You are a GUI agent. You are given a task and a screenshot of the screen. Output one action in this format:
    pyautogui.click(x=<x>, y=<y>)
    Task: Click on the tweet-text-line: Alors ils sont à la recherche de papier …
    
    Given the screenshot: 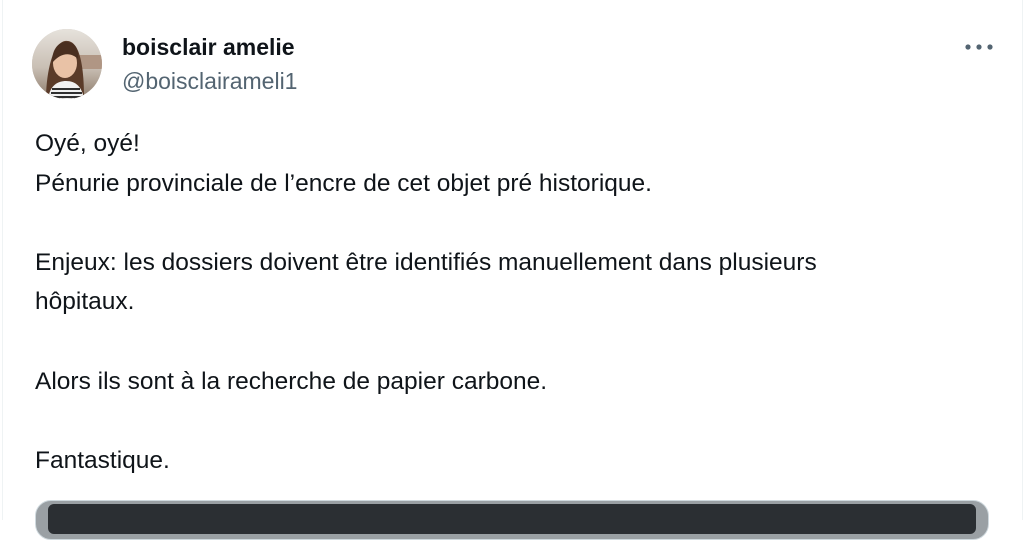 What is the action you would take?
    pyautogui.click(x=291, y=381)
    